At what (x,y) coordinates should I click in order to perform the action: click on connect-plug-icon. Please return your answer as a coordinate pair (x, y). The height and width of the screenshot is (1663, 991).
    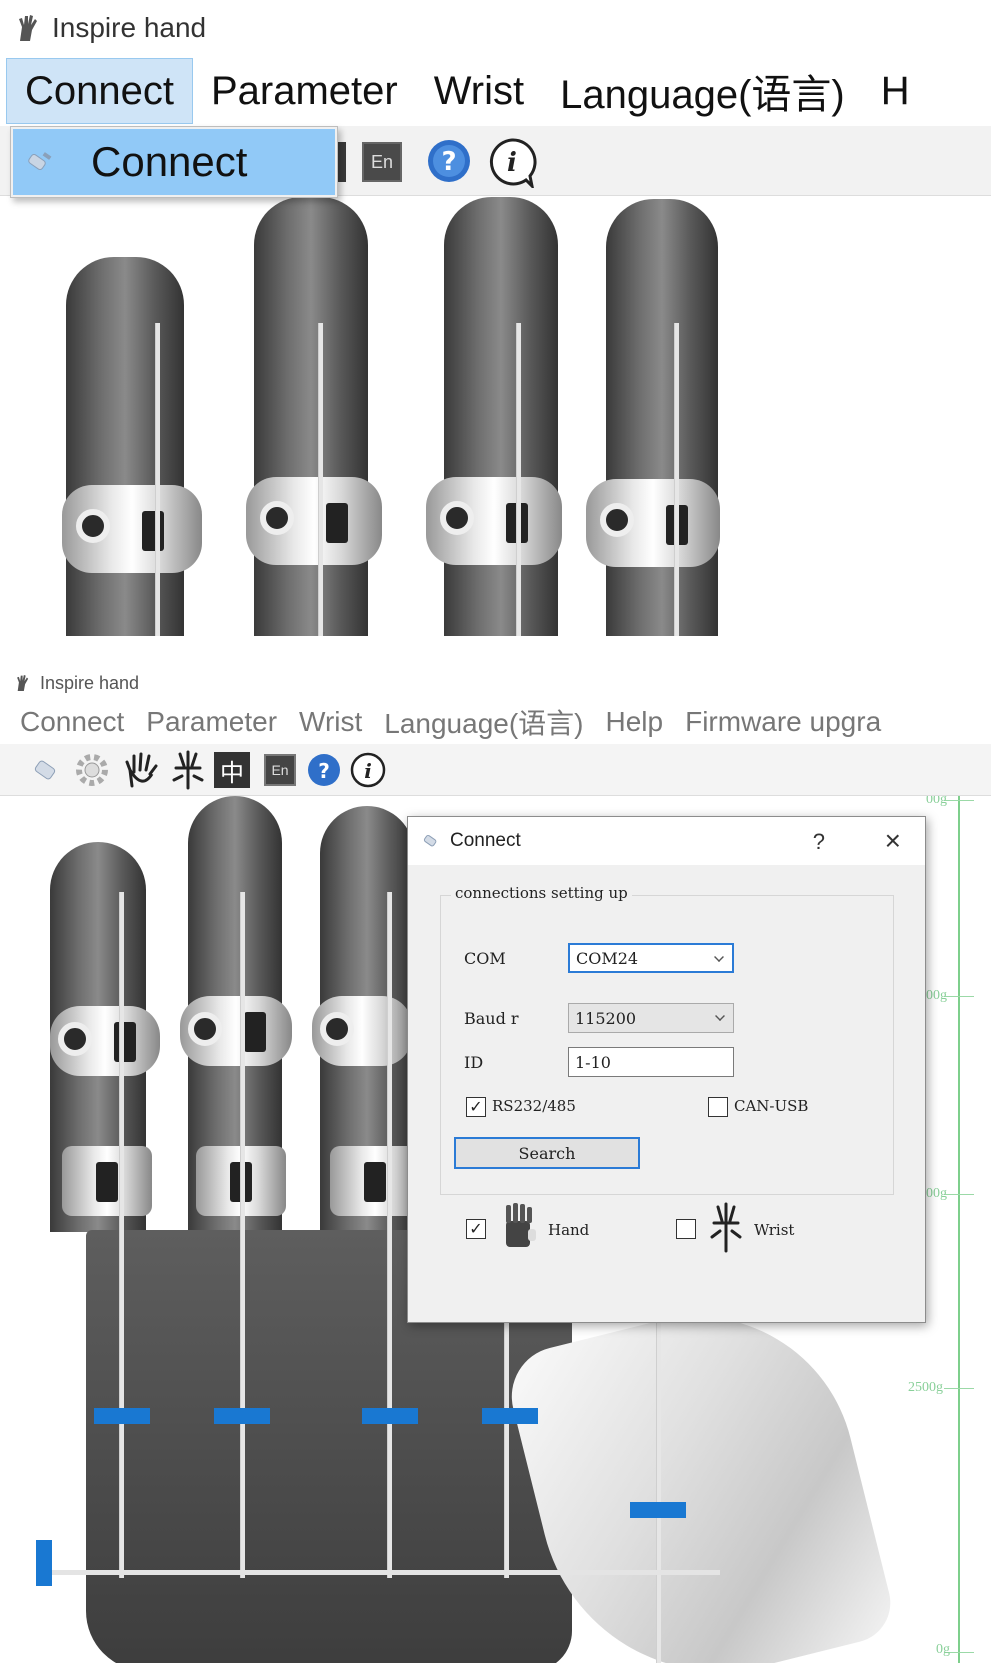
    Looking at the image, I should click on (47, 770).